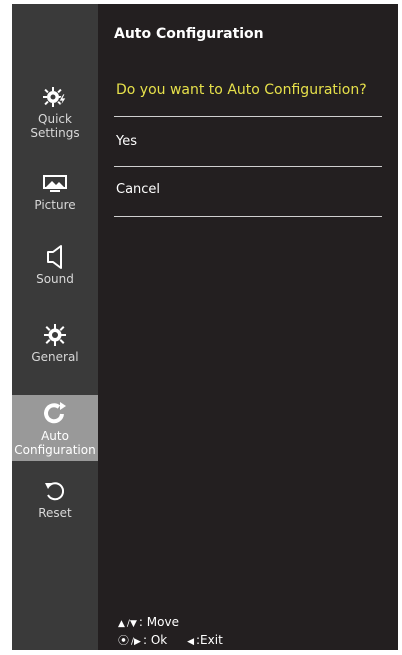  Describe the element at coordinates (55, 436) in the screenshot. I see `sidebar-label: Auto` at that location.